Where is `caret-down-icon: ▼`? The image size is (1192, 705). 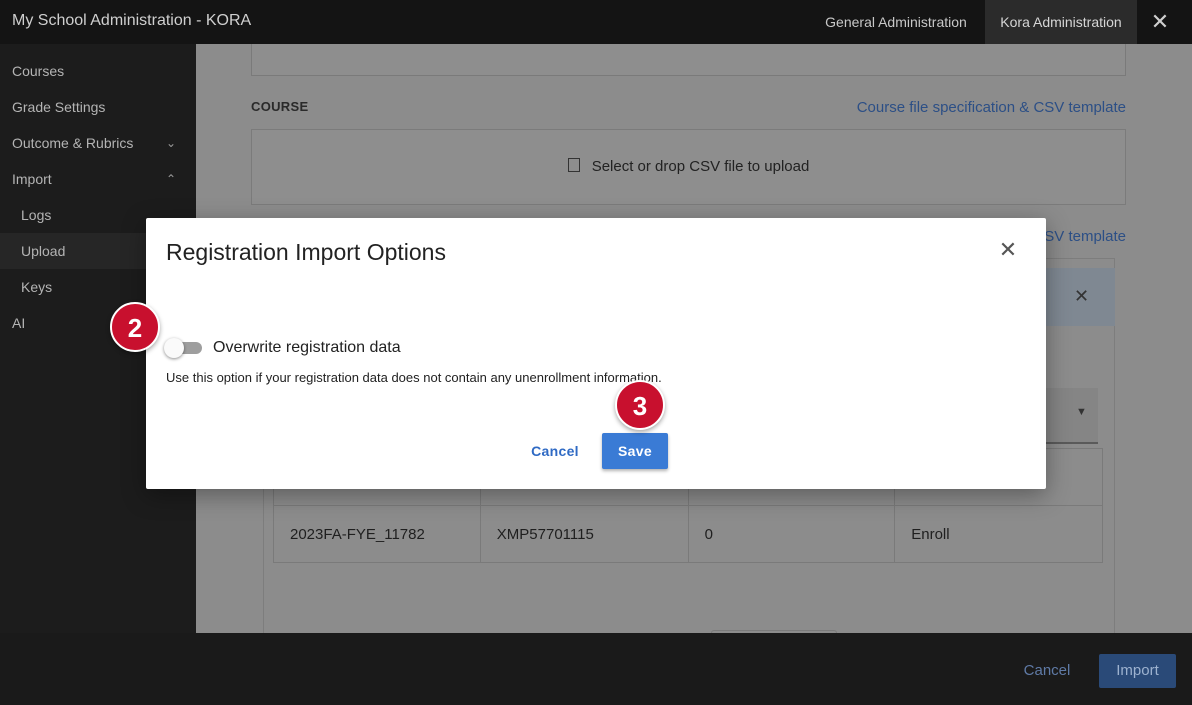 caret-down-icon: ▼ is located at coordinates (1081, 412).